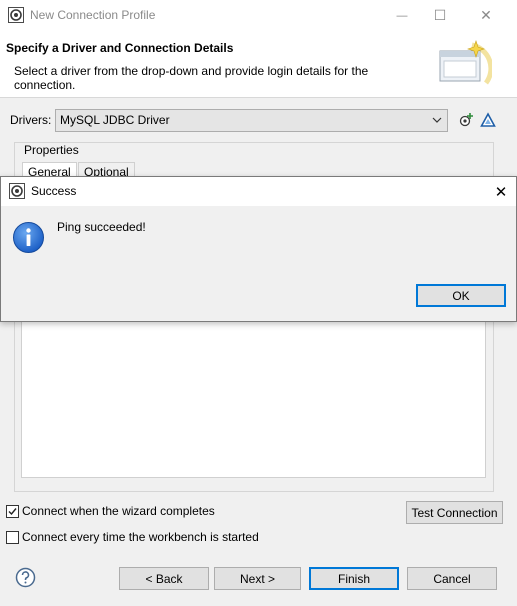 The height and width of the screenshot is (606, 517). I want to click on help-icon, so click(25, 577).